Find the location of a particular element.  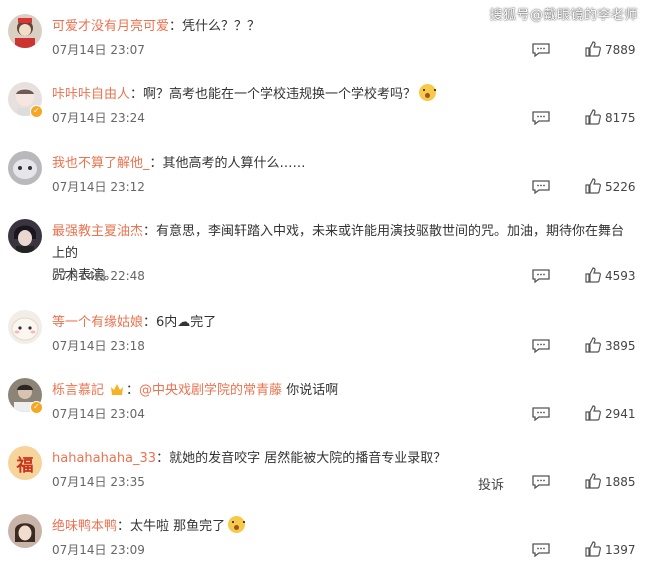

like-count: 8175 is located at coordinates (620, 118).